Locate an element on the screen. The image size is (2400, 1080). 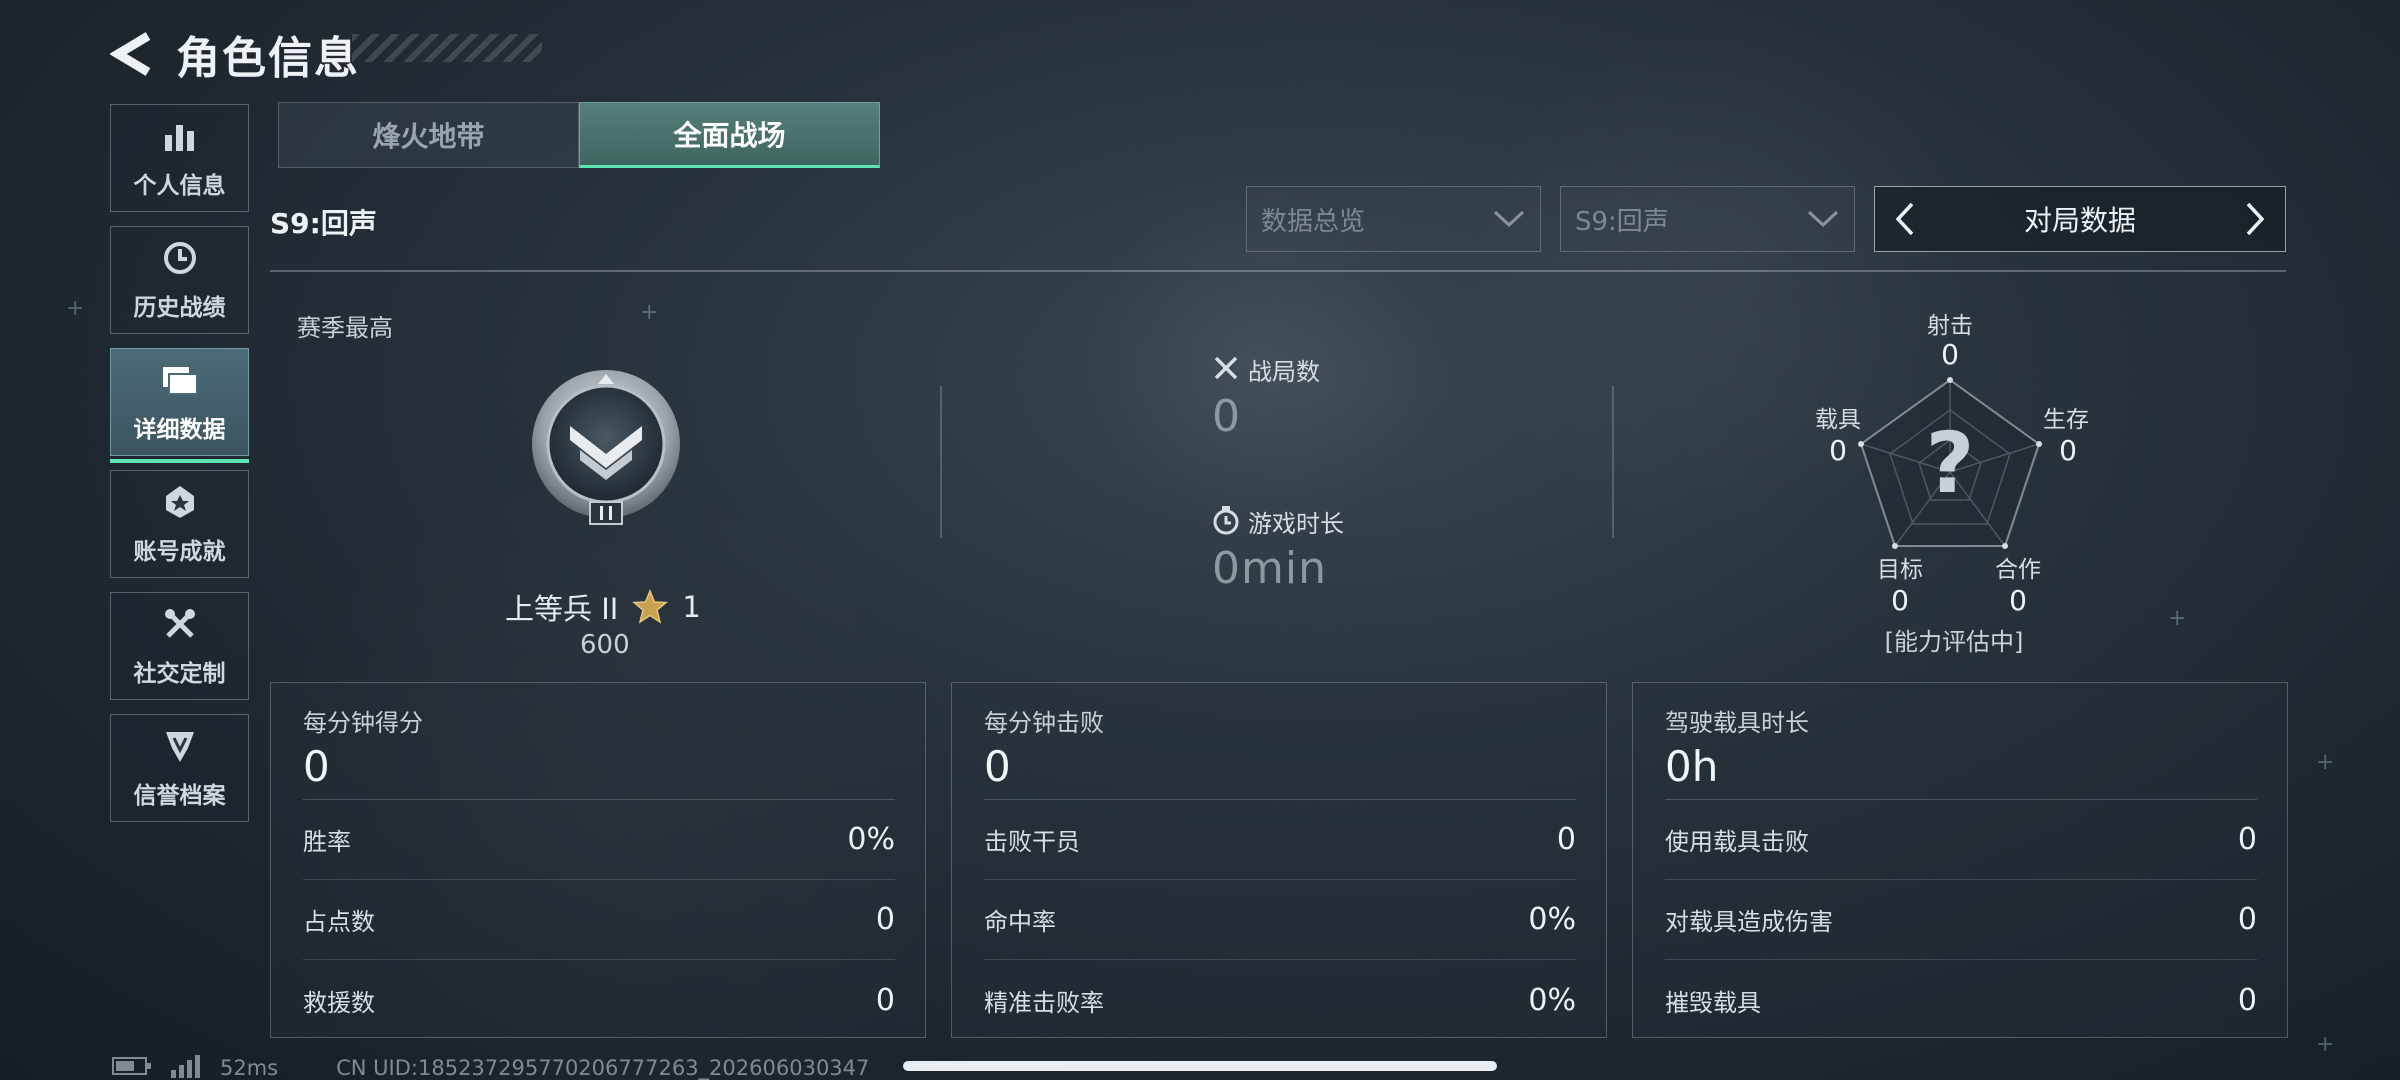
sidebar-item-detailed-data: 详细数据 is located at coordinates (179, 405).